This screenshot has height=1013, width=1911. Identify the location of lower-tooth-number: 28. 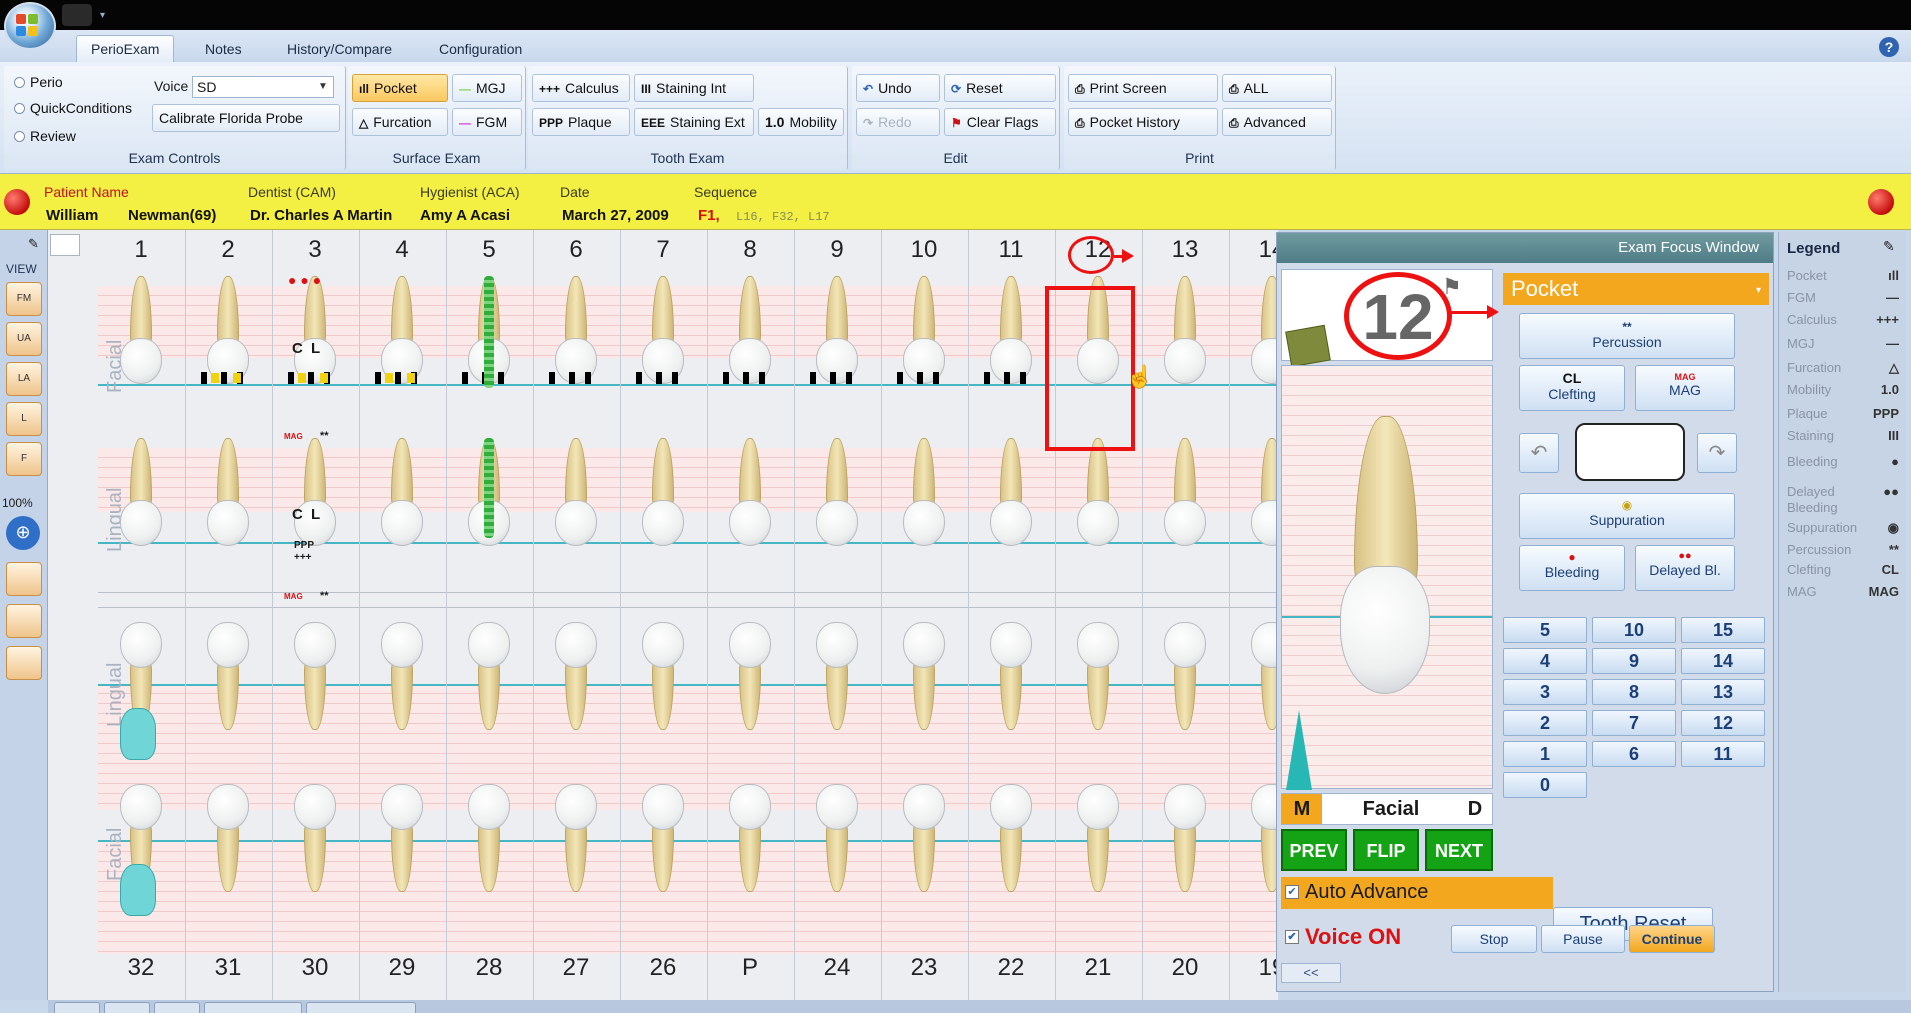
(489, 968).